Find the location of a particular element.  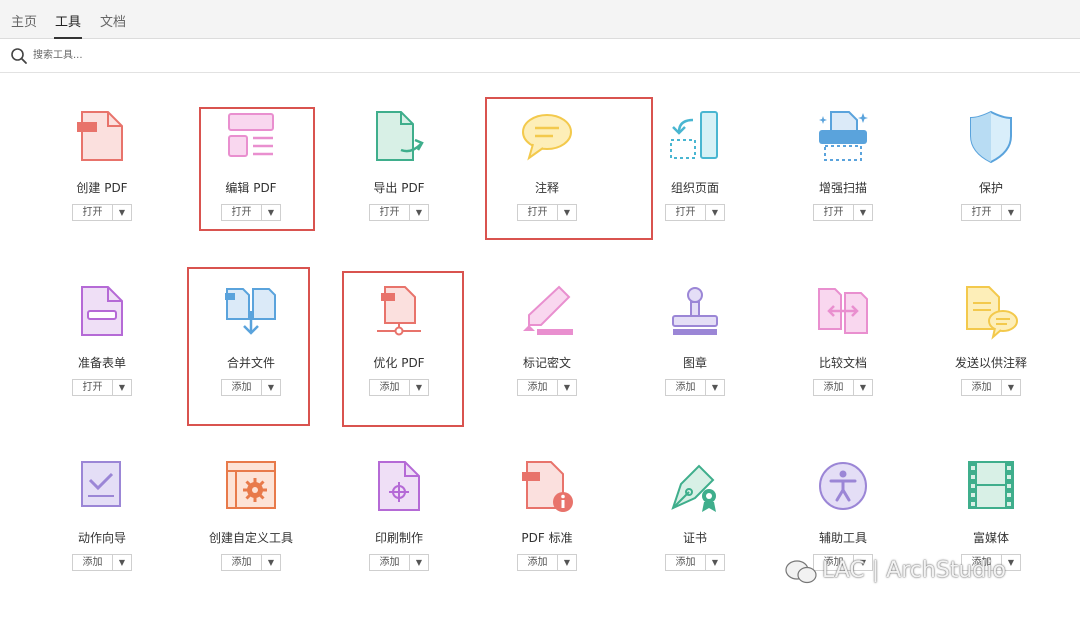

send-for-comments-icon is located at coordinates (992, 313).